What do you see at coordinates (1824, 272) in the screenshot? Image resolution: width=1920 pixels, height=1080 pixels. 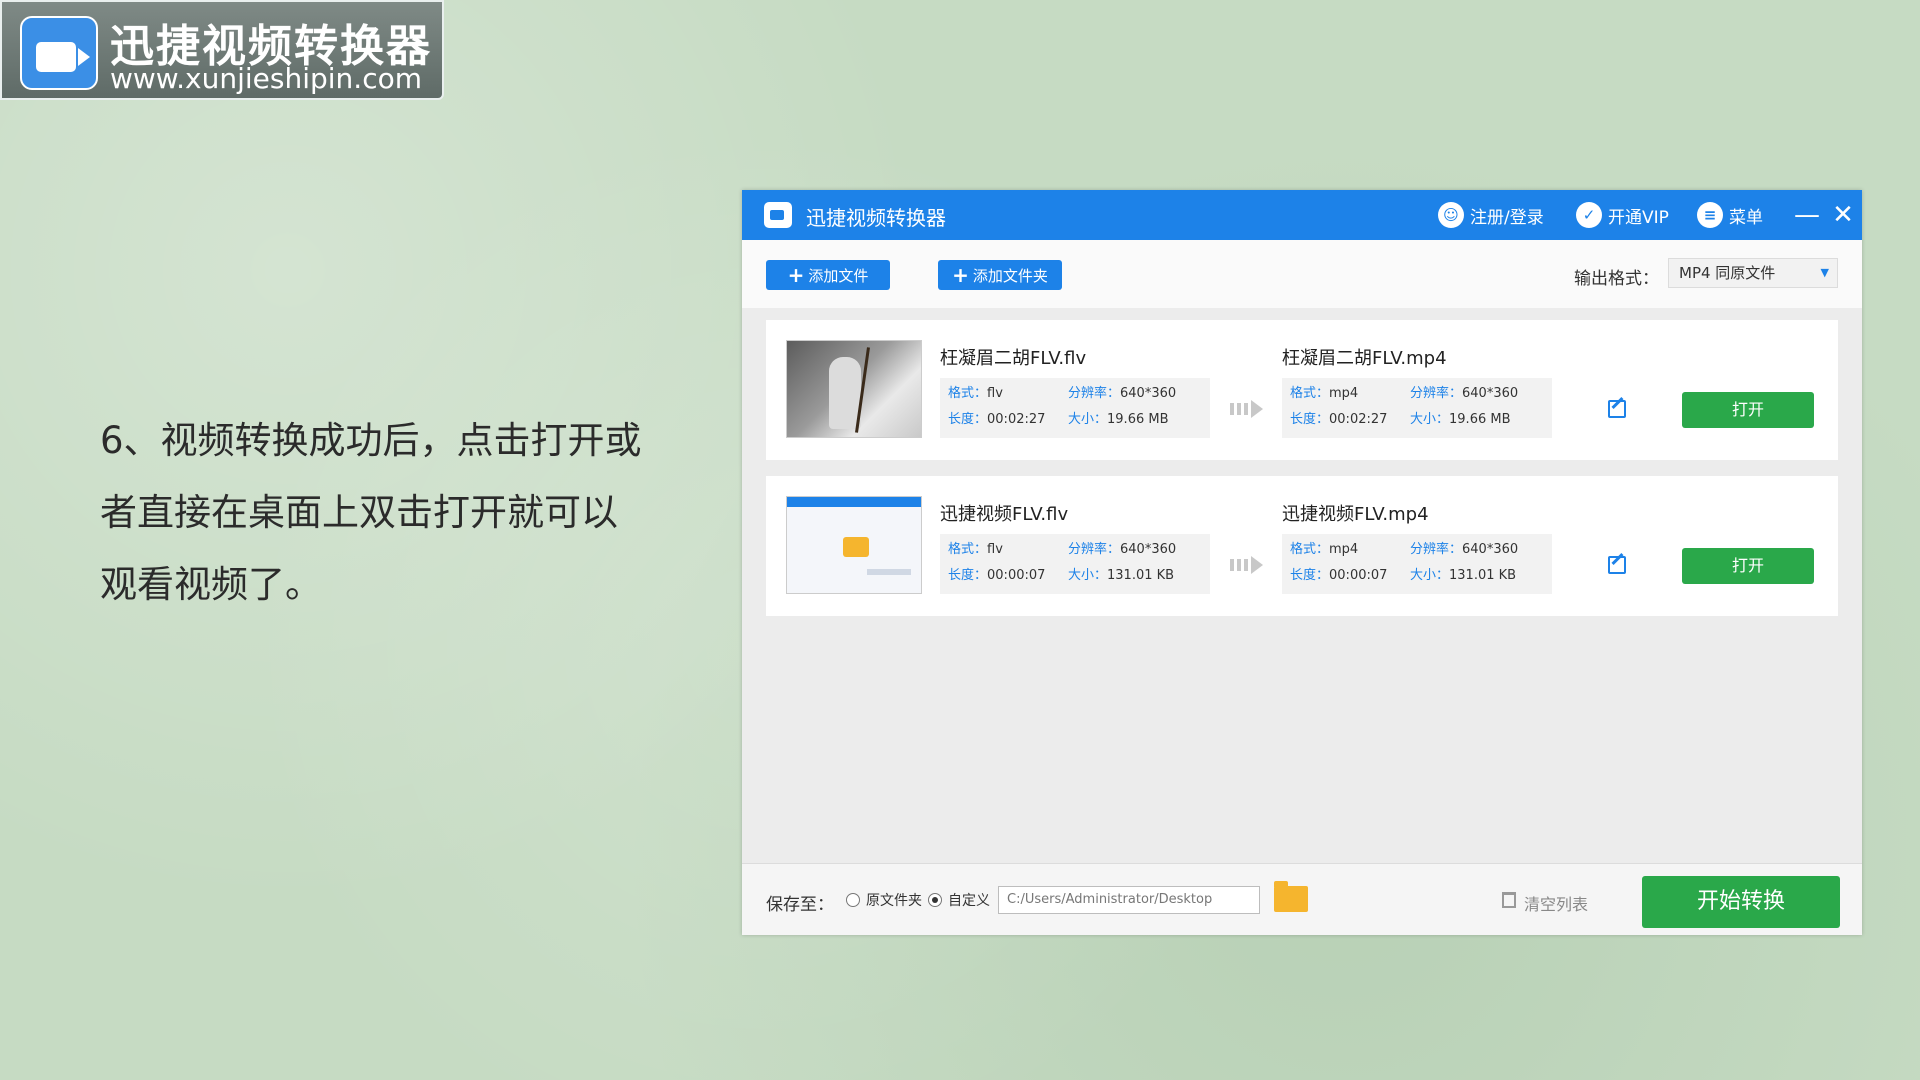 I see `dropdown-caret-icon: ▼` at bounding box center [1824, 272].